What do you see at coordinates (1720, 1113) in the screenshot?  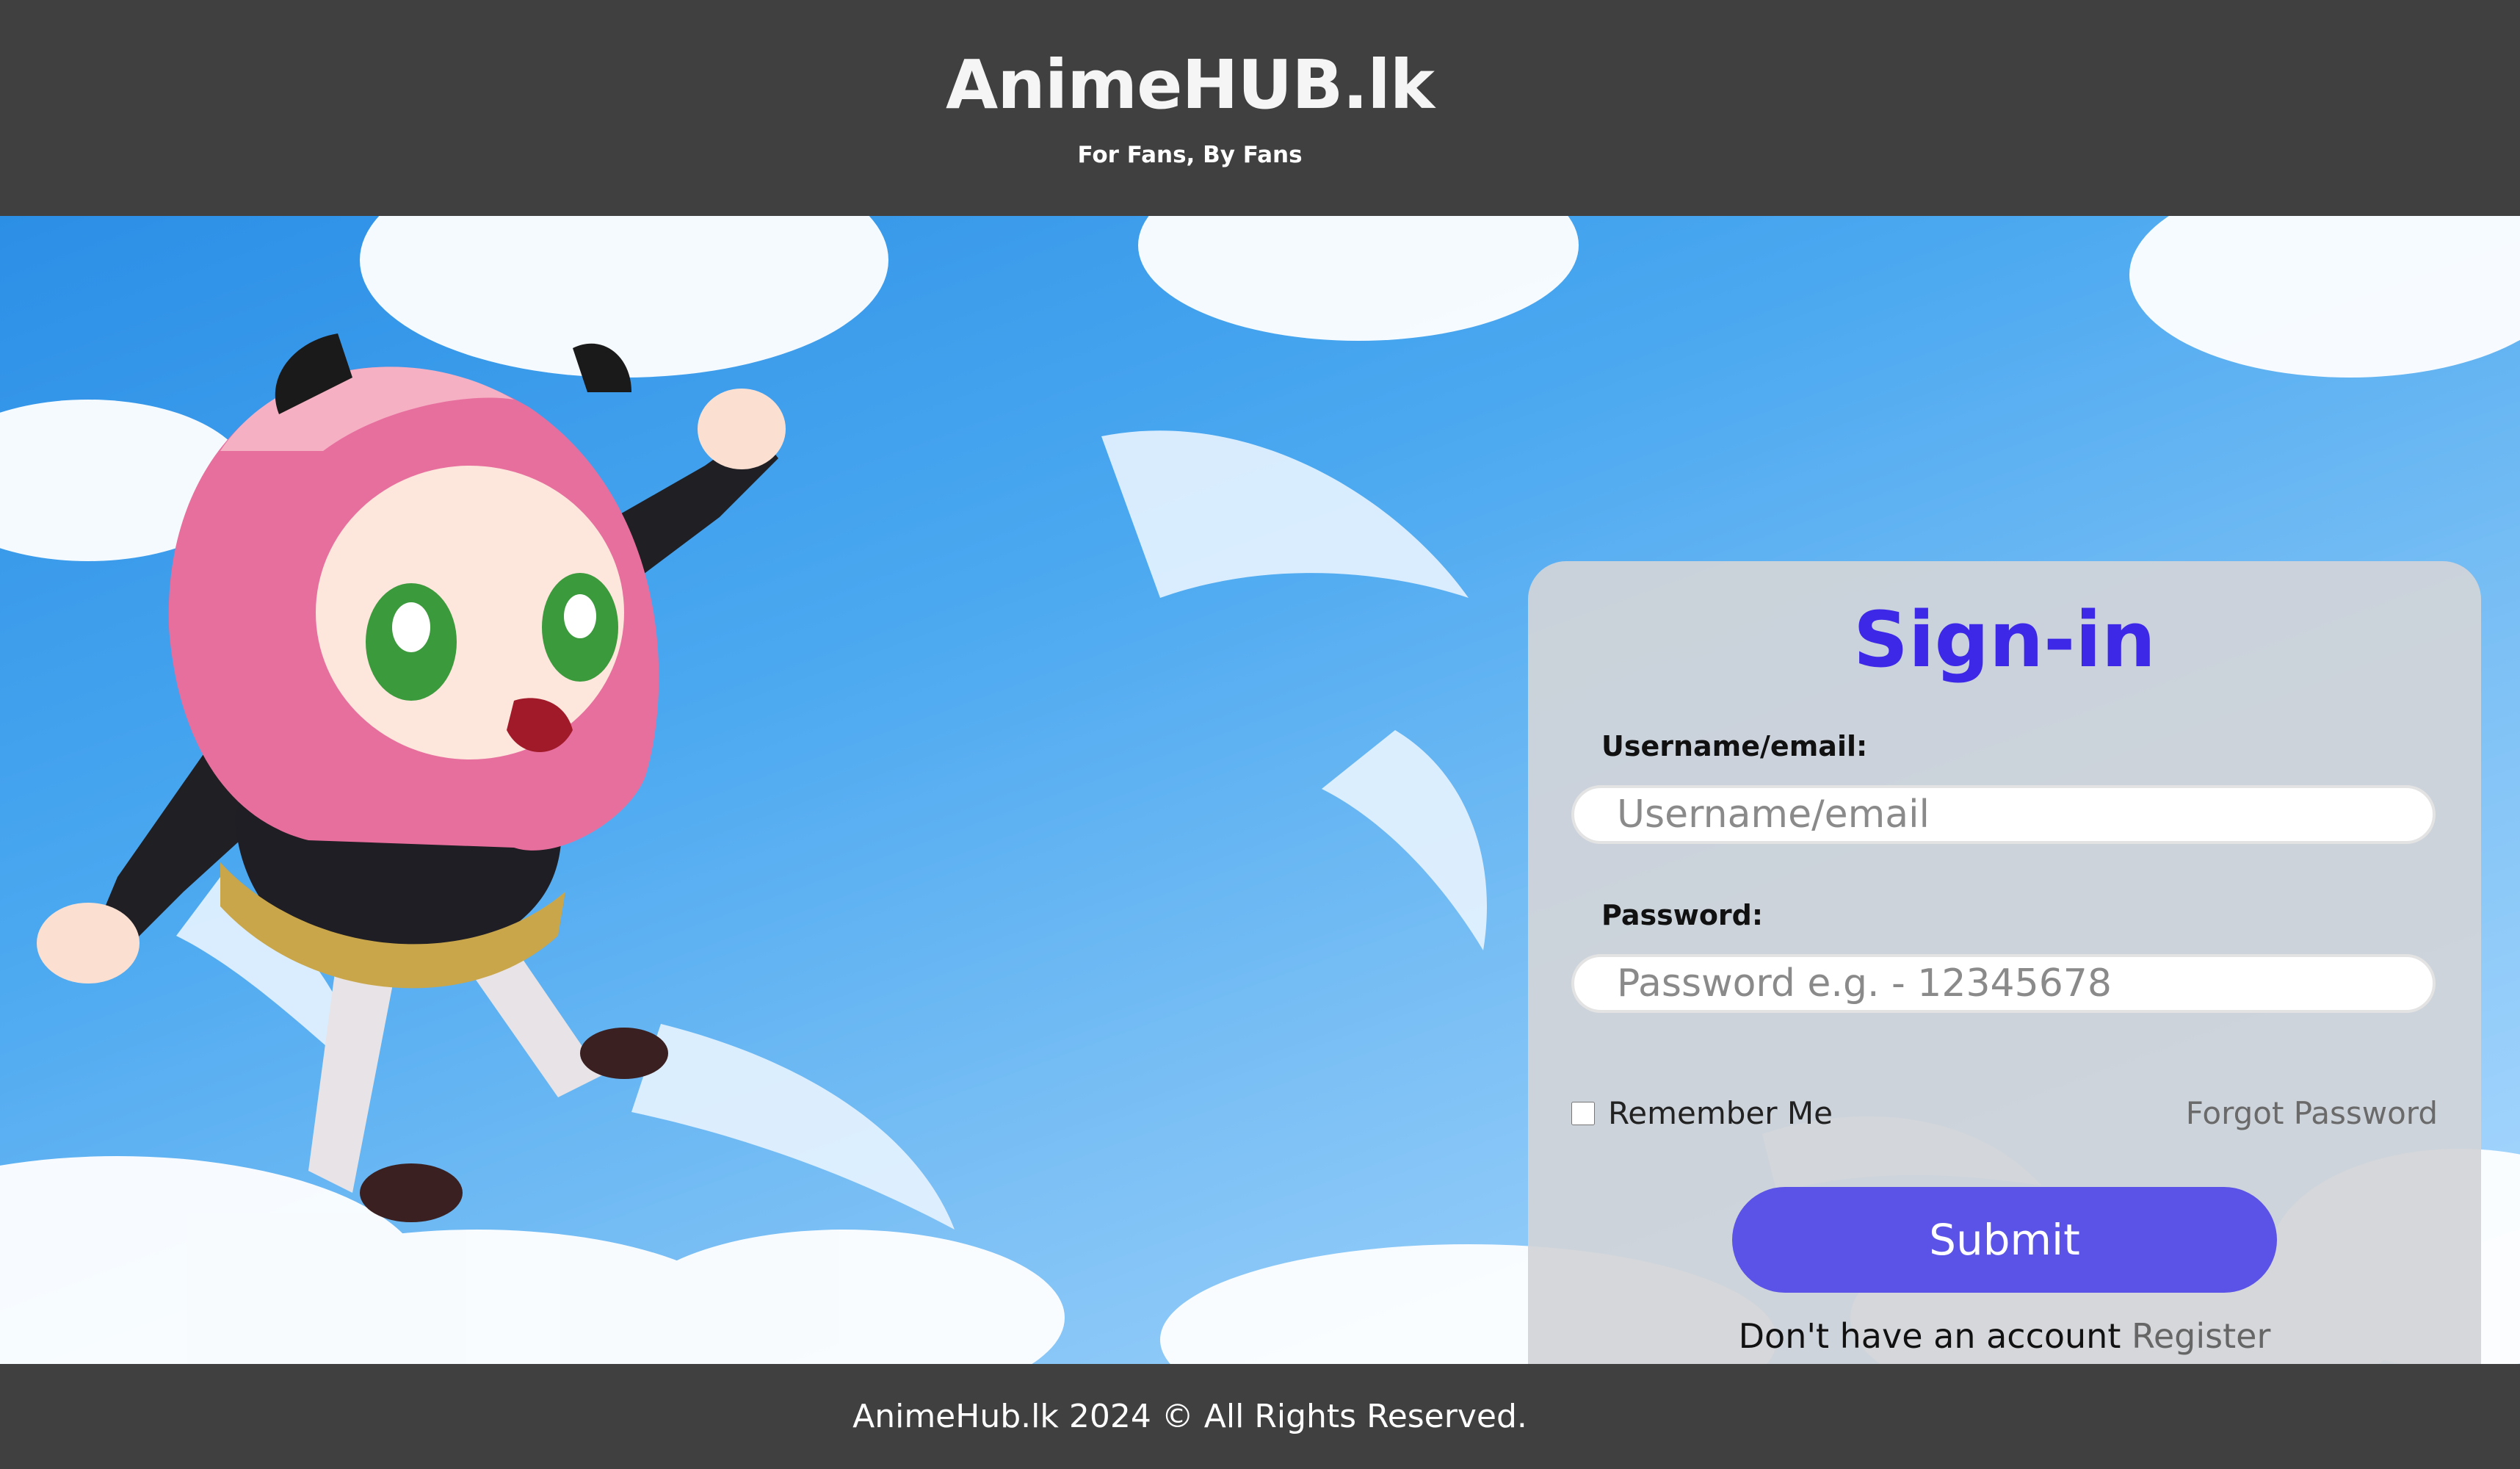 I see `remember-me-label: Remember Me` at bounding box center [1720, 1113].